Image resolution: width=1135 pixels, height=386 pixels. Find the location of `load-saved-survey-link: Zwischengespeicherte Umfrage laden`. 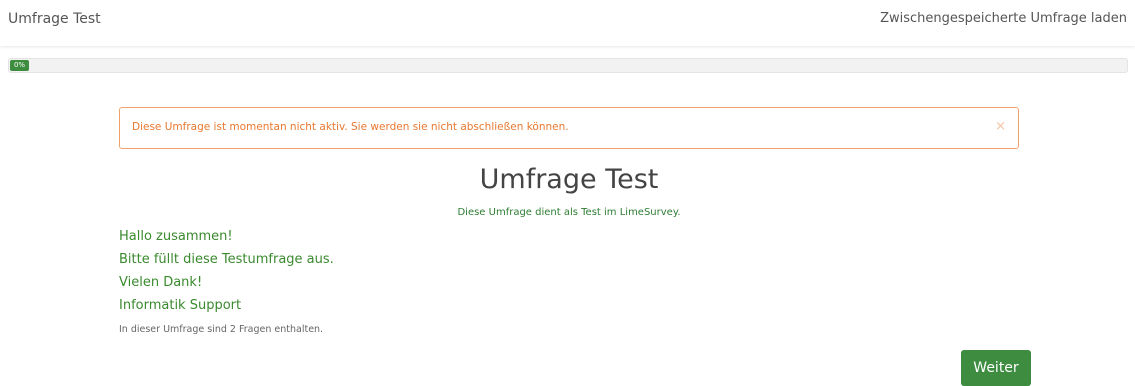

load-saved-survey-link: Zwischengespeicherte Umfrage laden is located at coordinates (1003, 18).